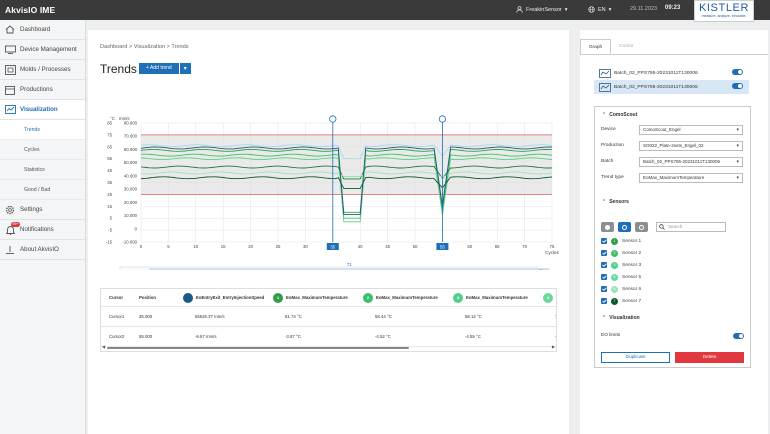  Describe the element at coordinates (615, 202) in the screenshot. I see `section-sensors: ⌃ Sensors` at that location.